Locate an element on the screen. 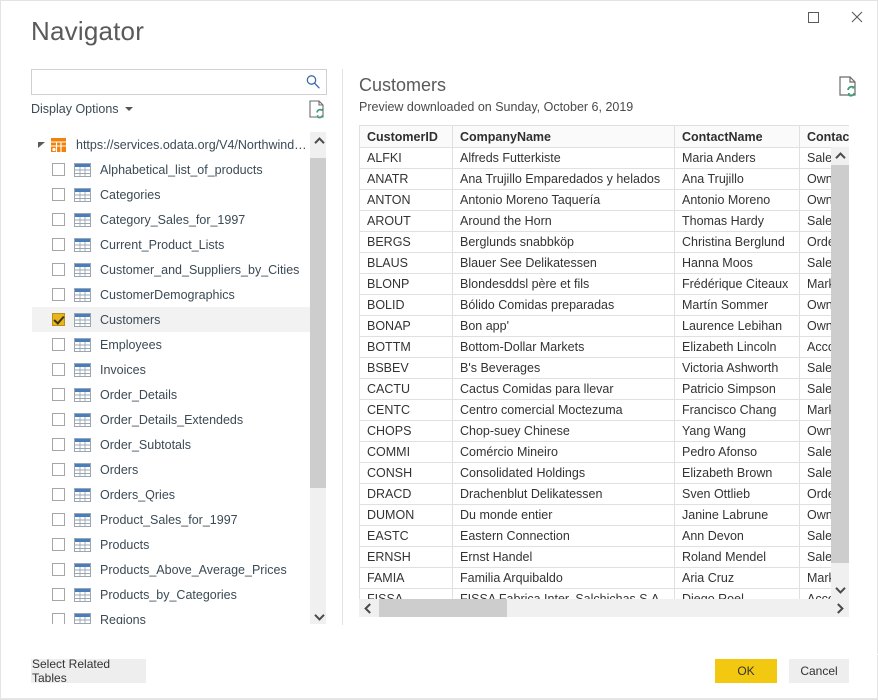  tree-item-alphabetical-list-of-products: Alphabetical_list_of_products is located at coordinates (171, 169).